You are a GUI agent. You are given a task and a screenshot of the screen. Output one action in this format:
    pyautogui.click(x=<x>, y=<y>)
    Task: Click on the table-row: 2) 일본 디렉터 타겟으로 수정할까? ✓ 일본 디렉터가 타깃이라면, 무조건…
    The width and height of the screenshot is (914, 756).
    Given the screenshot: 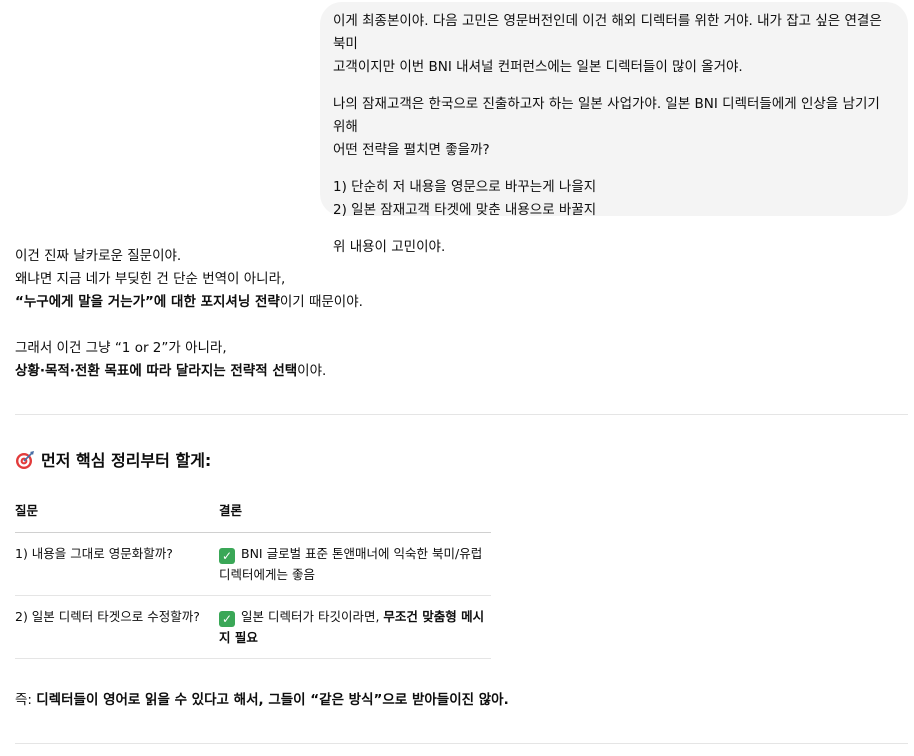 What is the action you would take?
    pyautogui.click(x=253, y=627)
    